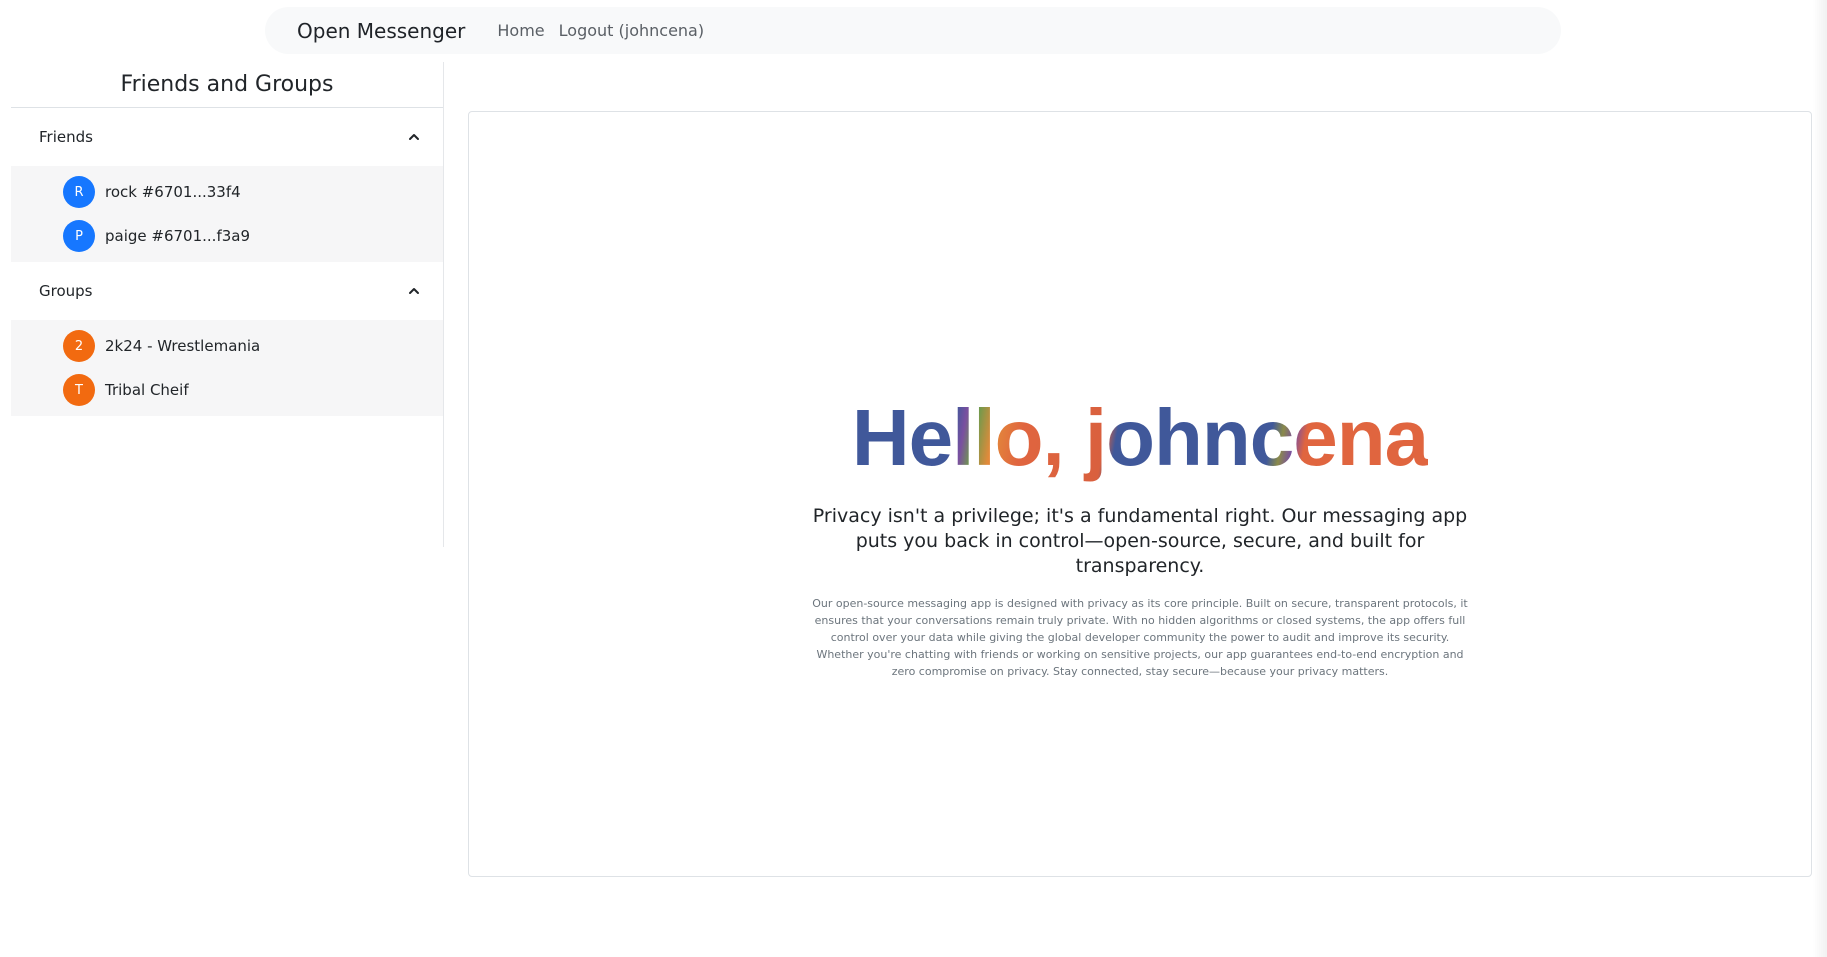  Describe the element at coordinates (520, 30) in the screenshot. I see `nav-home-link: Home` at that location.